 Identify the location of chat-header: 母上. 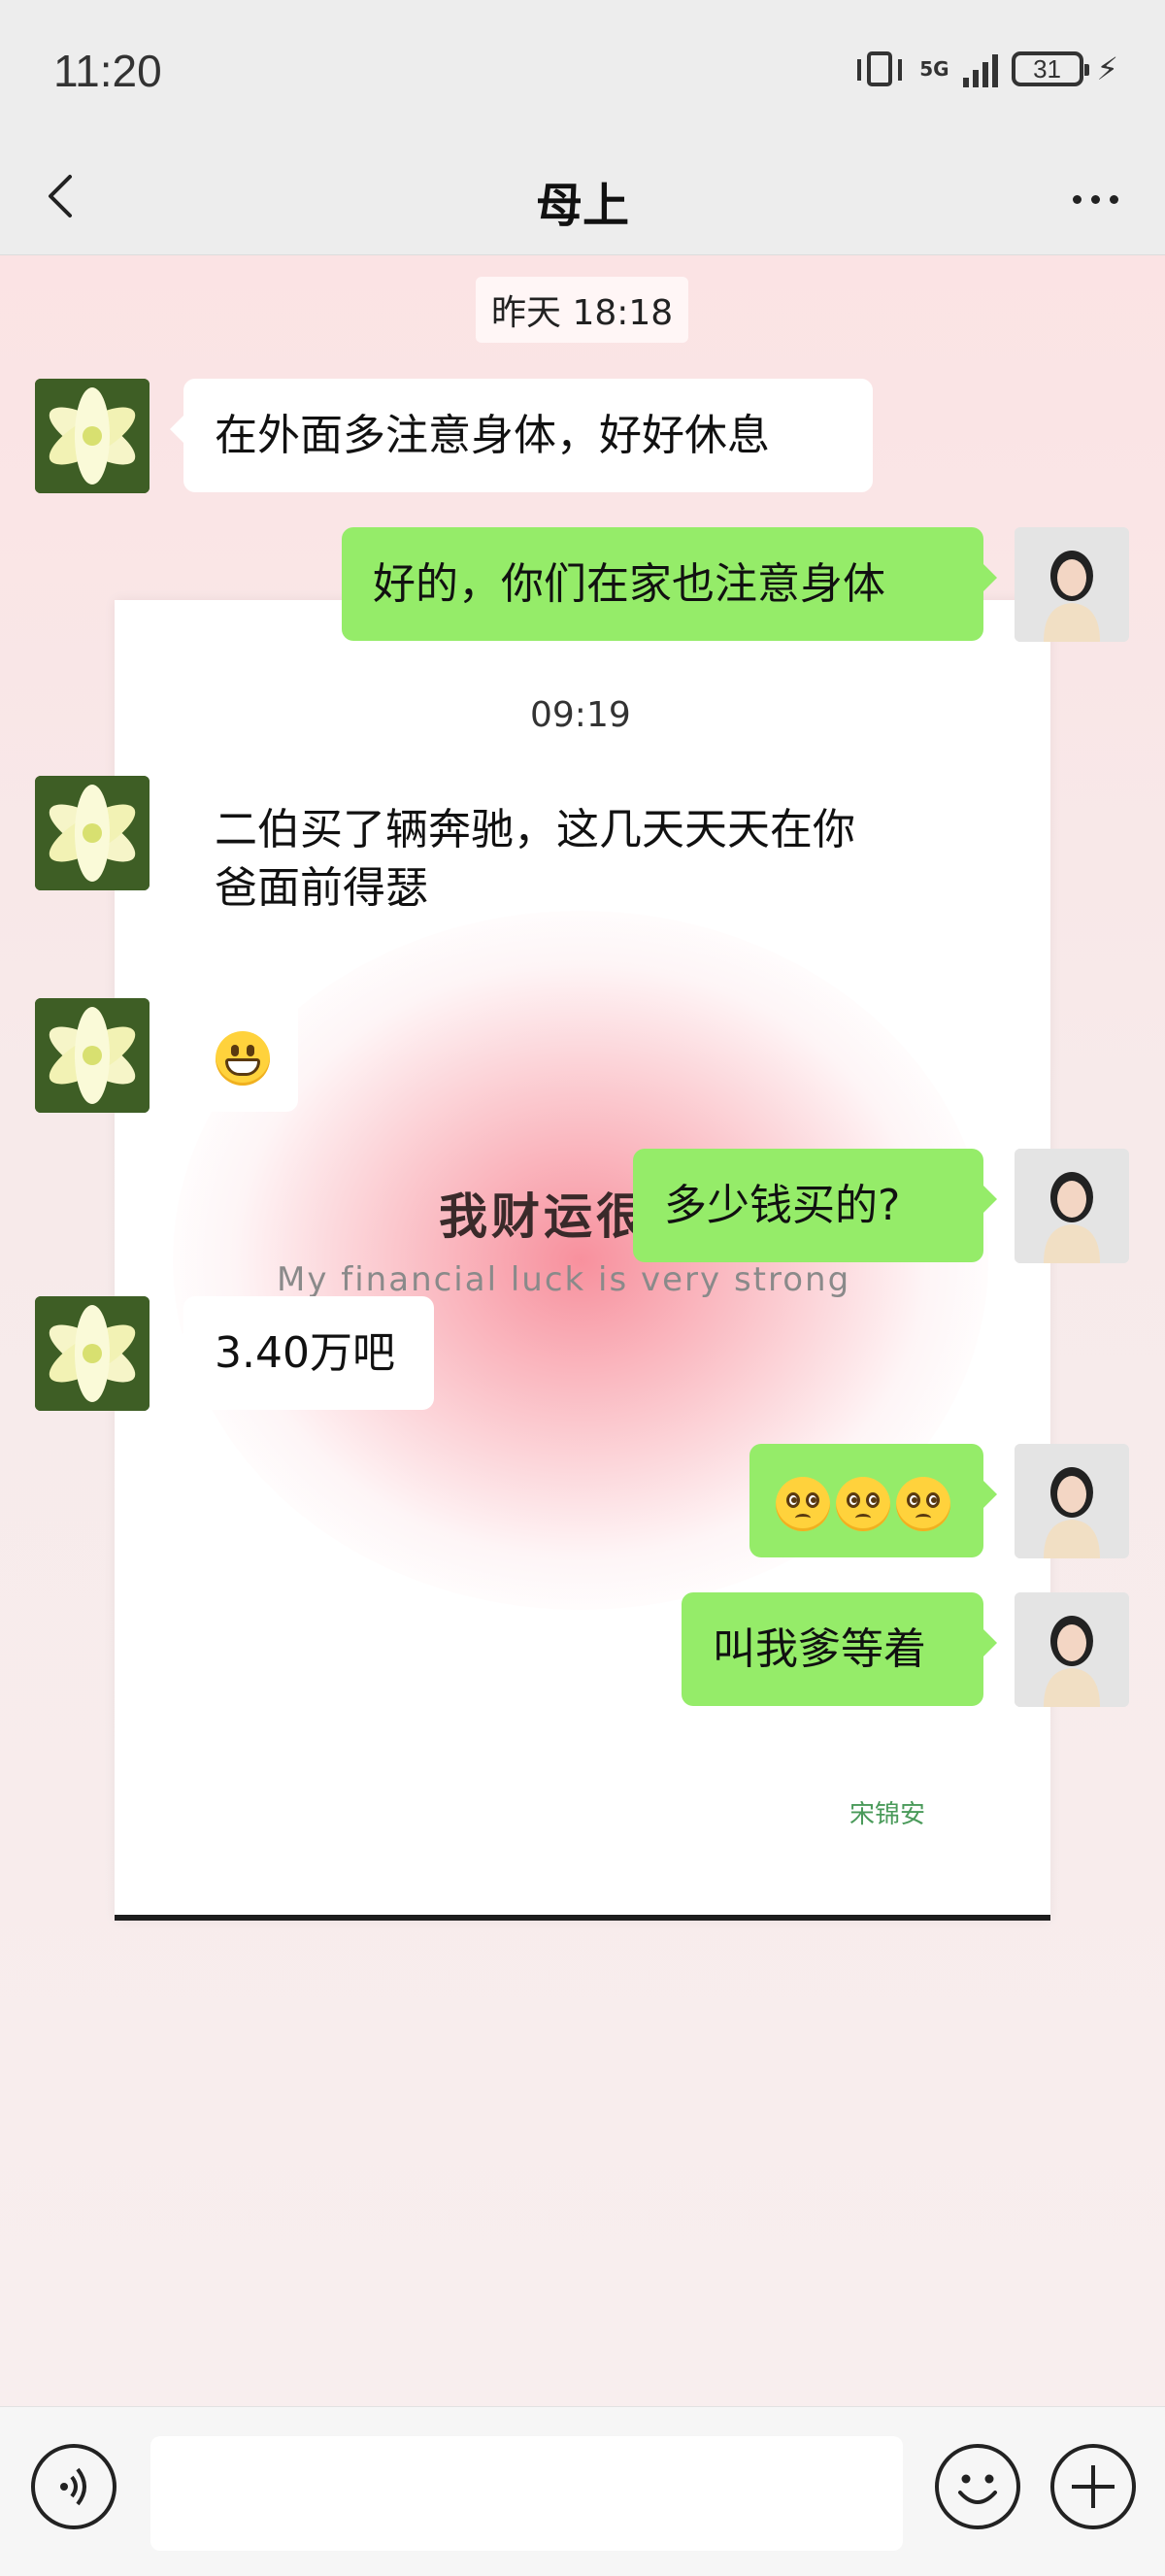
(582, 201).